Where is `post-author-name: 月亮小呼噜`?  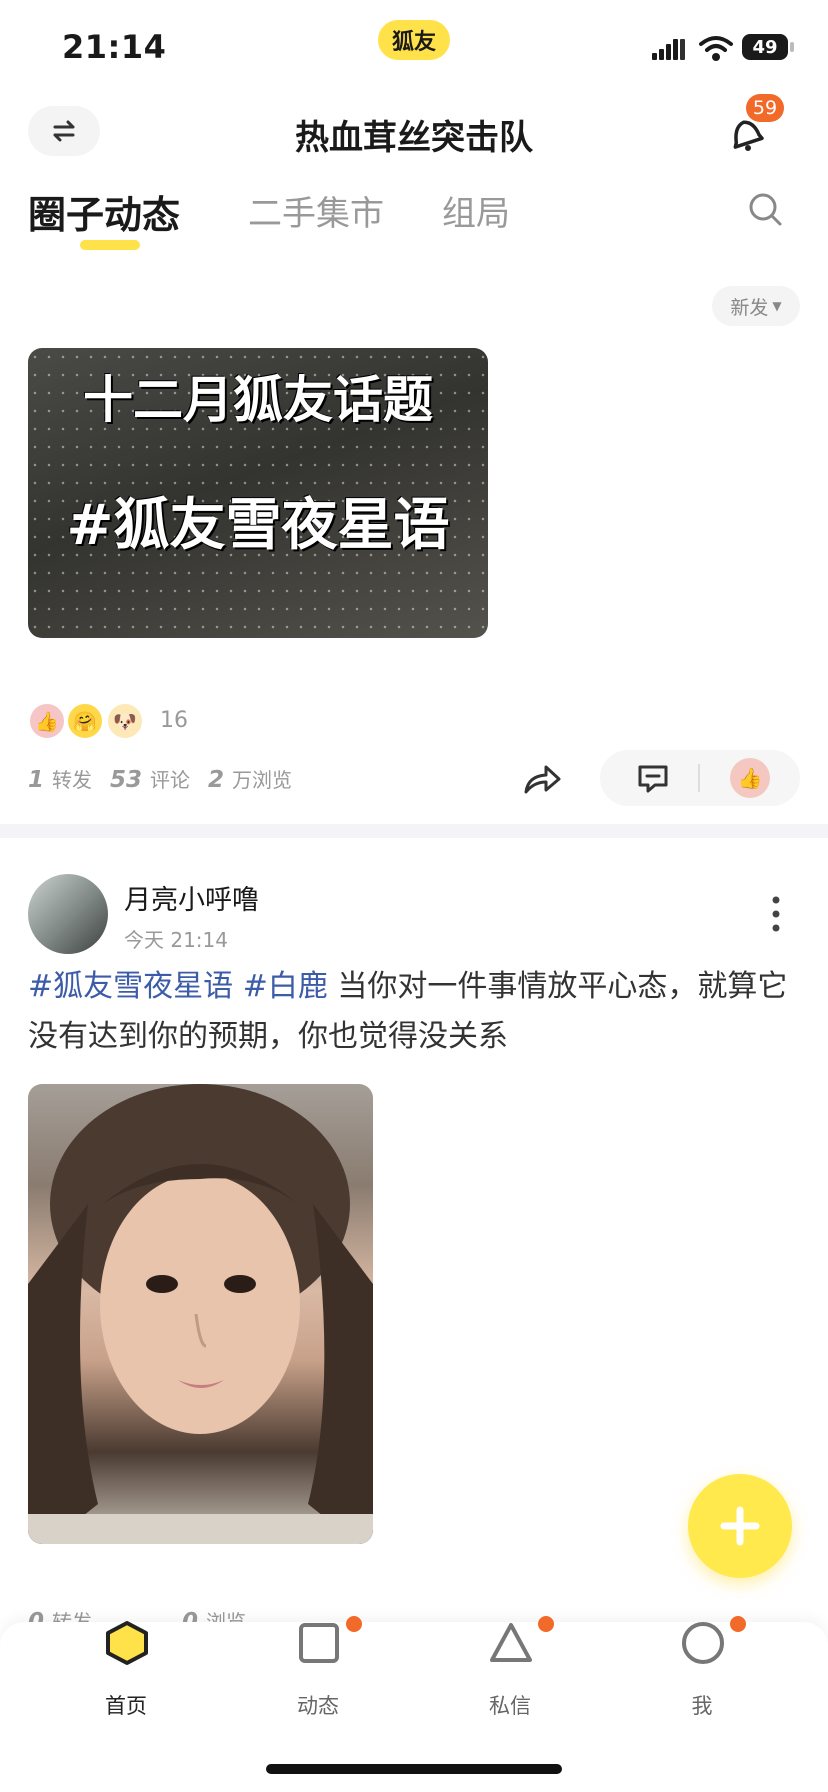
post-author-name: 月亮小呼噜 is located at coordinates (191, 897).